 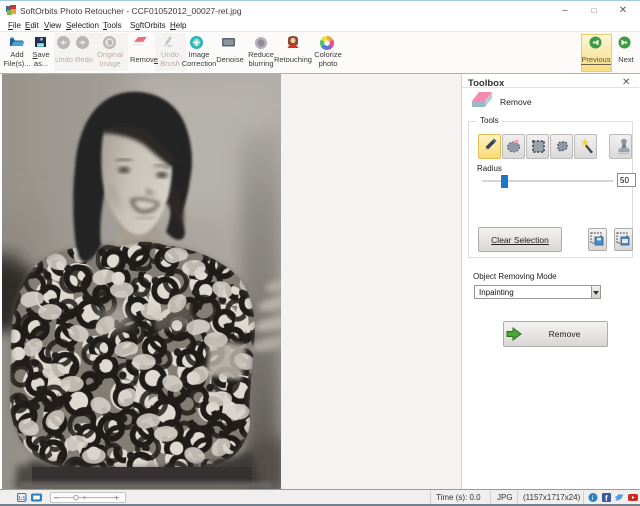 I want to click on svg-text: 1:1, so click(x=21, y=499).